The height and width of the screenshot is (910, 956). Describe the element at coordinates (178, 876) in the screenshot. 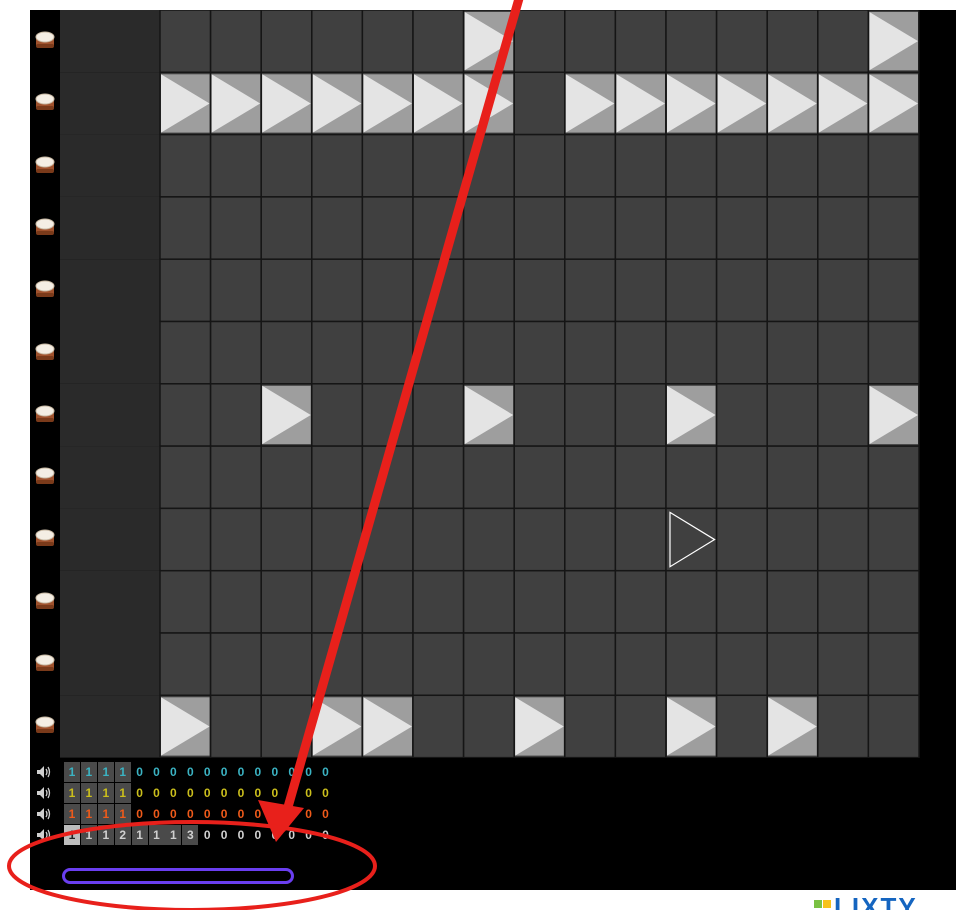

I see `tempo-slider` at that location.